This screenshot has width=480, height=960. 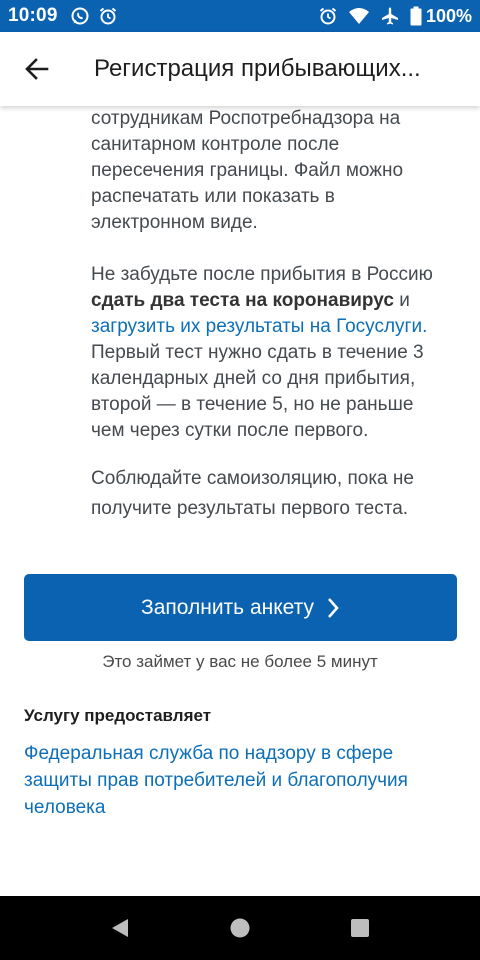 What do you see at coordinates (227, 607) in the screenshot?
I see `fill-form-button-label: Заполнить анкету` at bounding box center [227, 607].